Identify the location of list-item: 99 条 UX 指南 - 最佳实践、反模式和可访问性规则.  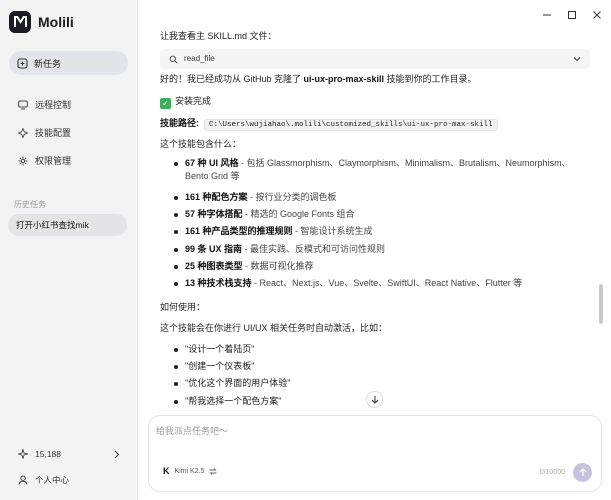
(379, 251).